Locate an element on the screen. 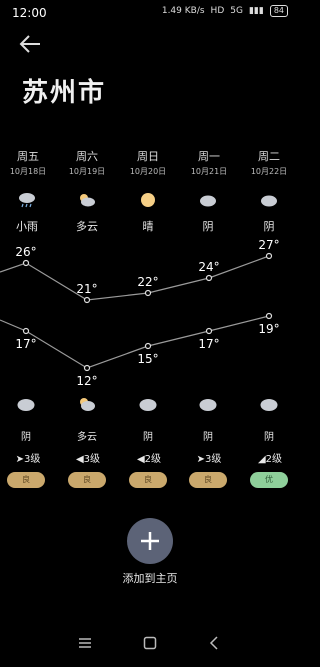  high-temp-label: 22° is located at coordinates (147, 282).